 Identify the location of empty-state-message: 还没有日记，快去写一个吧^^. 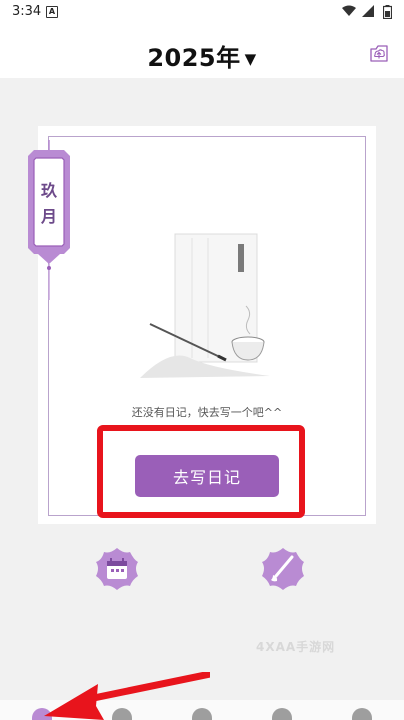
(207, 412).